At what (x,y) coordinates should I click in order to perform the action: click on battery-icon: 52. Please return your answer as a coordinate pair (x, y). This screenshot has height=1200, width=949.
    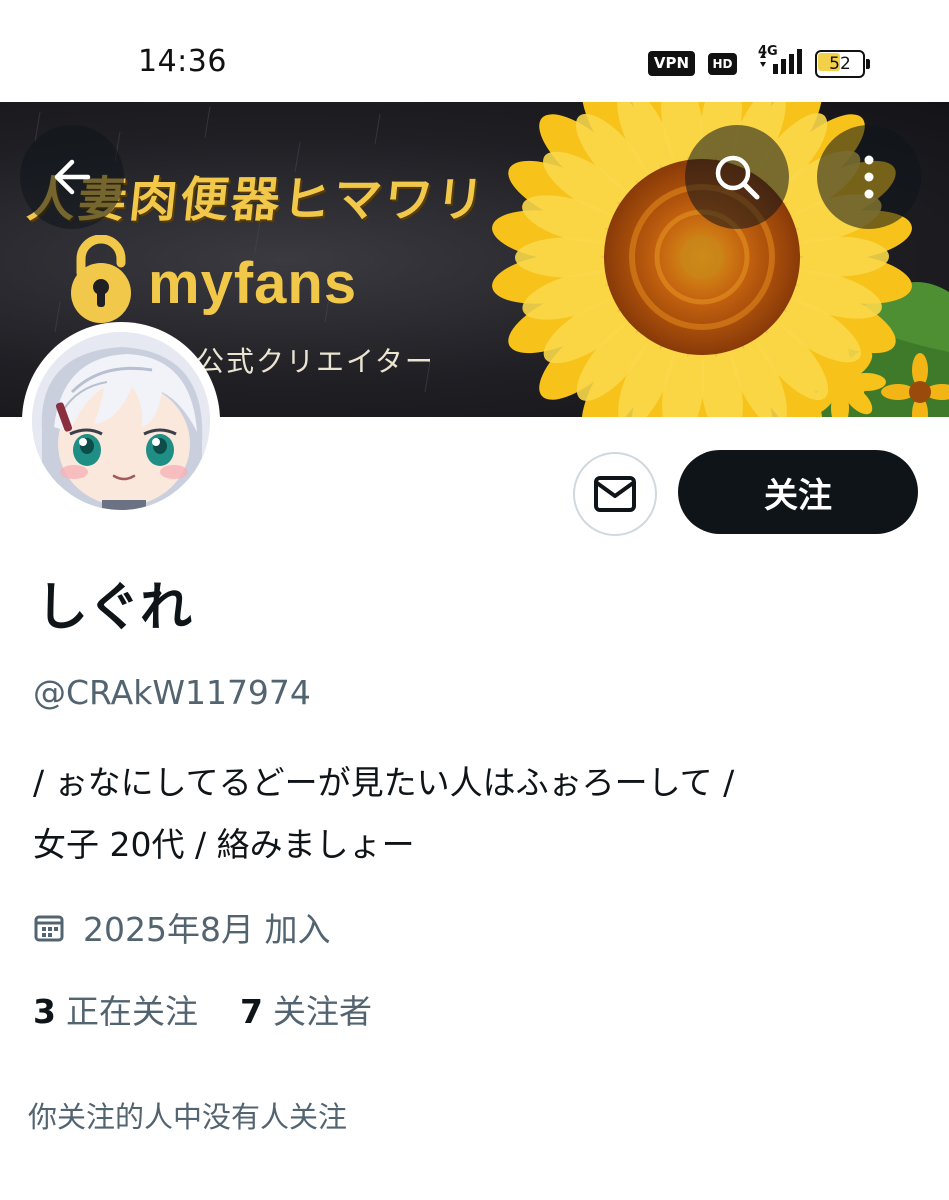
    Looking at the image, I should click on (843, 64).